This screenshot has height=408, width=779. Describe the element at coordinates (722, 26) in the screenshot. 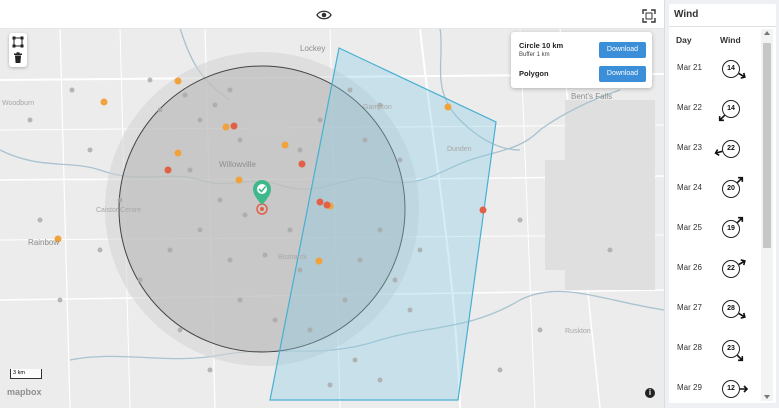

I see `divider` at that location.